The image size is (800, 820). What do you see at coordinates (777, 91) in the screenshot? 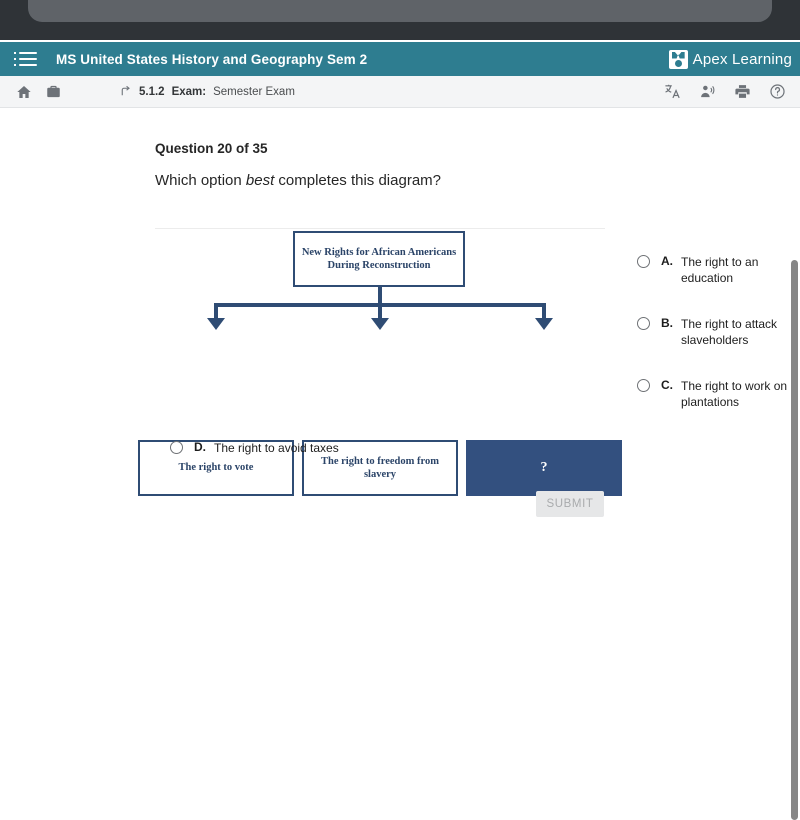
I see `help-icon` at bounding box center [777, 91].